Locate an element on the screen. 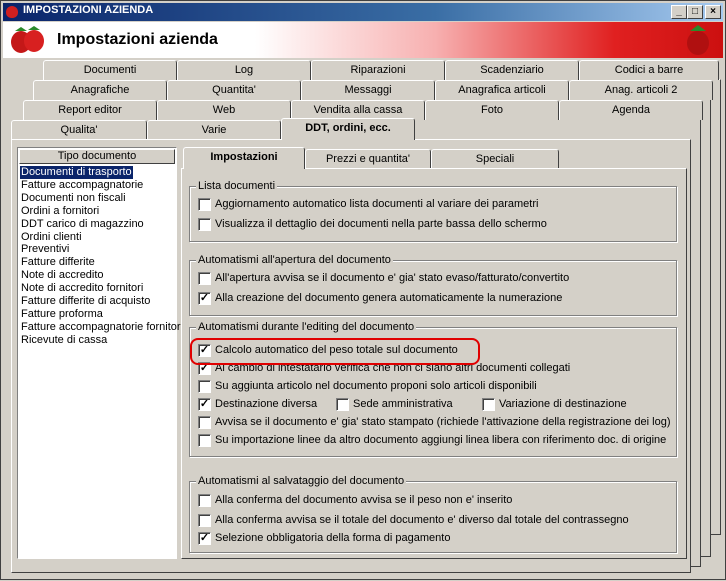  strawberry-right-icon is located at coordinates (698, 40).